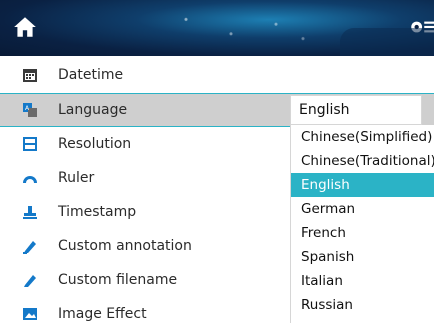  What do you see at coordinates (125, 246) in the screenshot?
I see `menu-item-label: Custom annotation` at bounding box center [125, 246].